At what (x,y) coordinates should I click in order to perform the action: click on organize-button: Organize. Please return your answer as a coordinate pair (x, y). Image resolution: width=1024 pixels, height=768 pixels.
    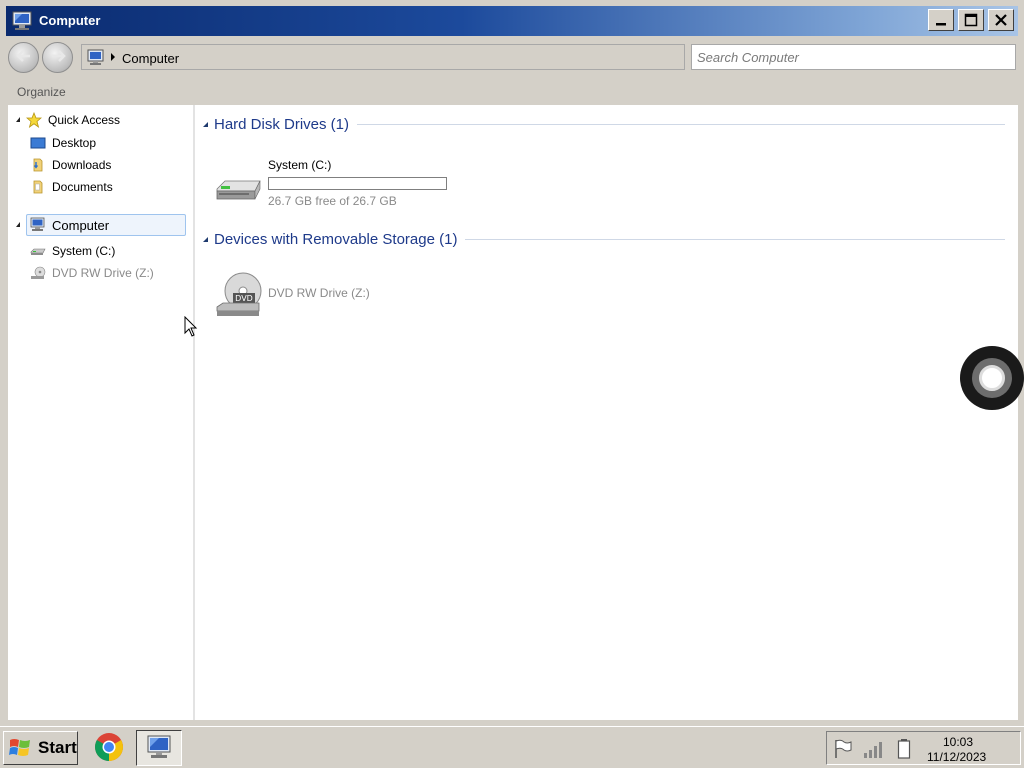
    Looking at the image, I should click on (41, 92).